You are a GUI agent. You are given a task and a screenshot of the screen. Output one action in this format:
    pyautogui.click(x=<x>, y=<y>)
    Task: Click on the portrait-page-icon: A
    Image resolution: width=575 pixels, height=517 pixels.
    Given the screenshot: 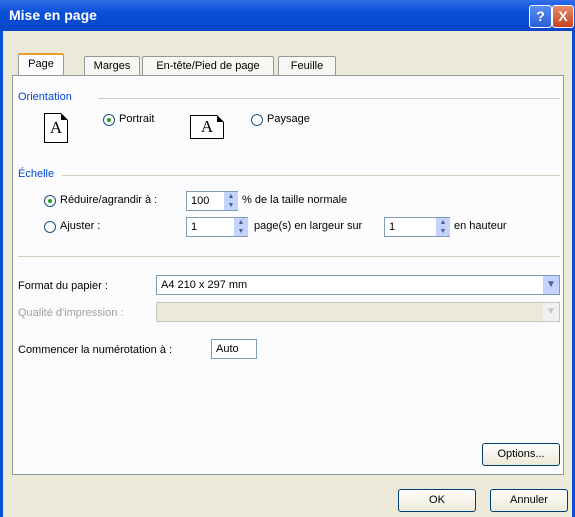 What is the action you would take?
    pyautogui.click(x=56, y=128)
    